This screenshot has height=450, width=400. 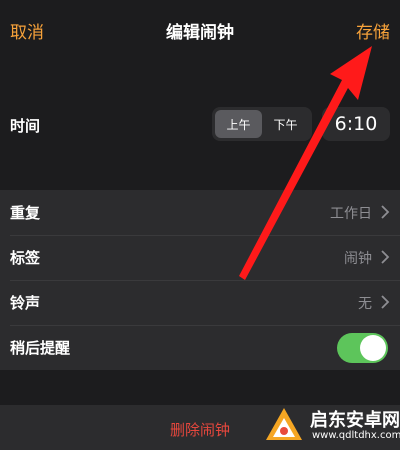 I want to click on navigation-bar: 取消 编辑闹钟 存储, so click(x=200, y=30).